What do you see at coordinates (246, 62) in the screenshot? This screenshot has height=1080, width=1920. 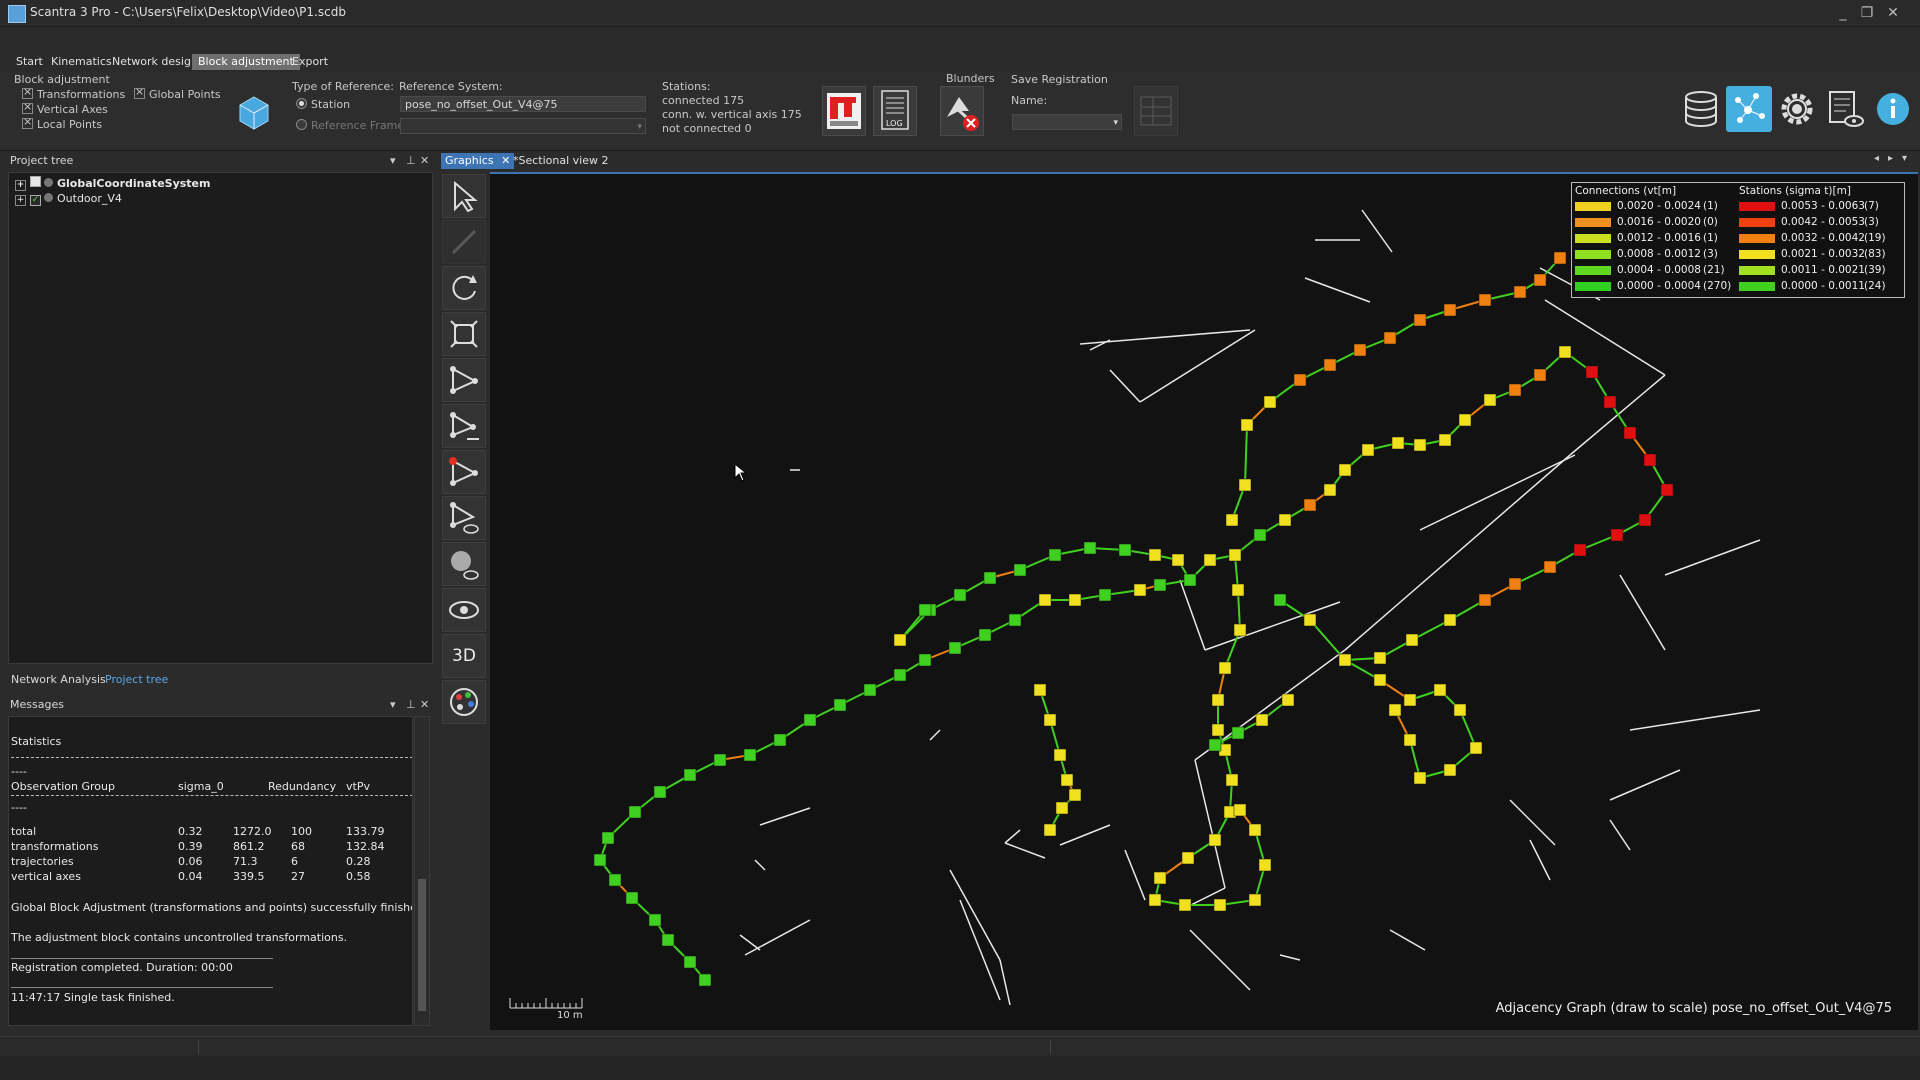 I see `menu-tab-block-adjustment: Block adjustment` at bounding box center [246, 62].